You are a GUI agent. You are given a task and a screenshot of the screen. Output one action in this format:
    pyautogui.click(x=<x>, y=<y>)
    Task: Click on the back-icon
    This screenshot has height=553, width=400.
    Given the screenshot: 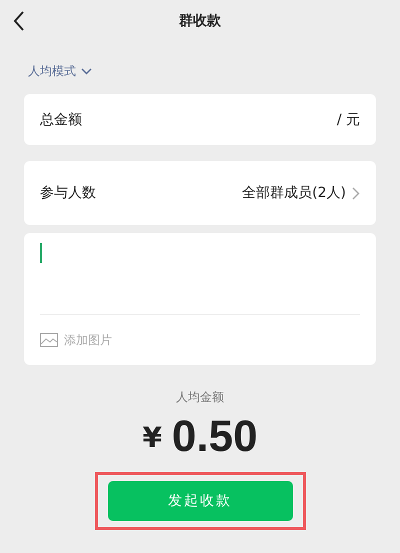 What is the action you would take?
    pyautogui.click(x=19, y=21)
    